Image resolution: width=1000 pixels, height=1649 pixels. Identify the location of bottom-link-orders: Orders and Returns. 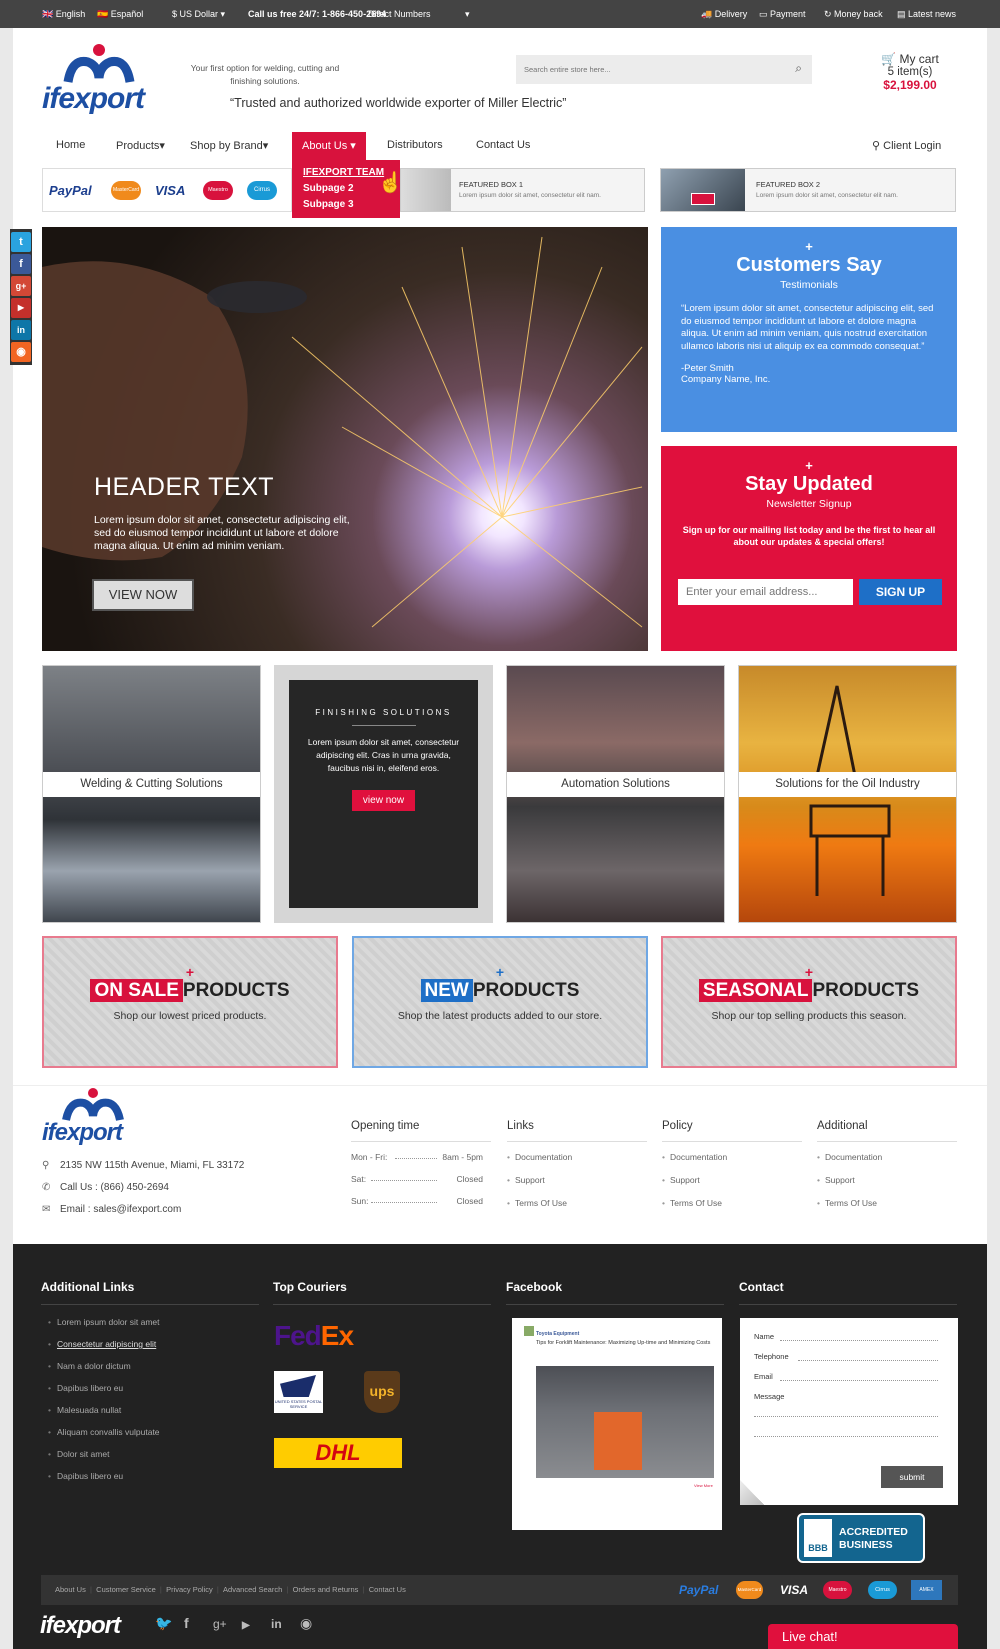
(326, 1589).